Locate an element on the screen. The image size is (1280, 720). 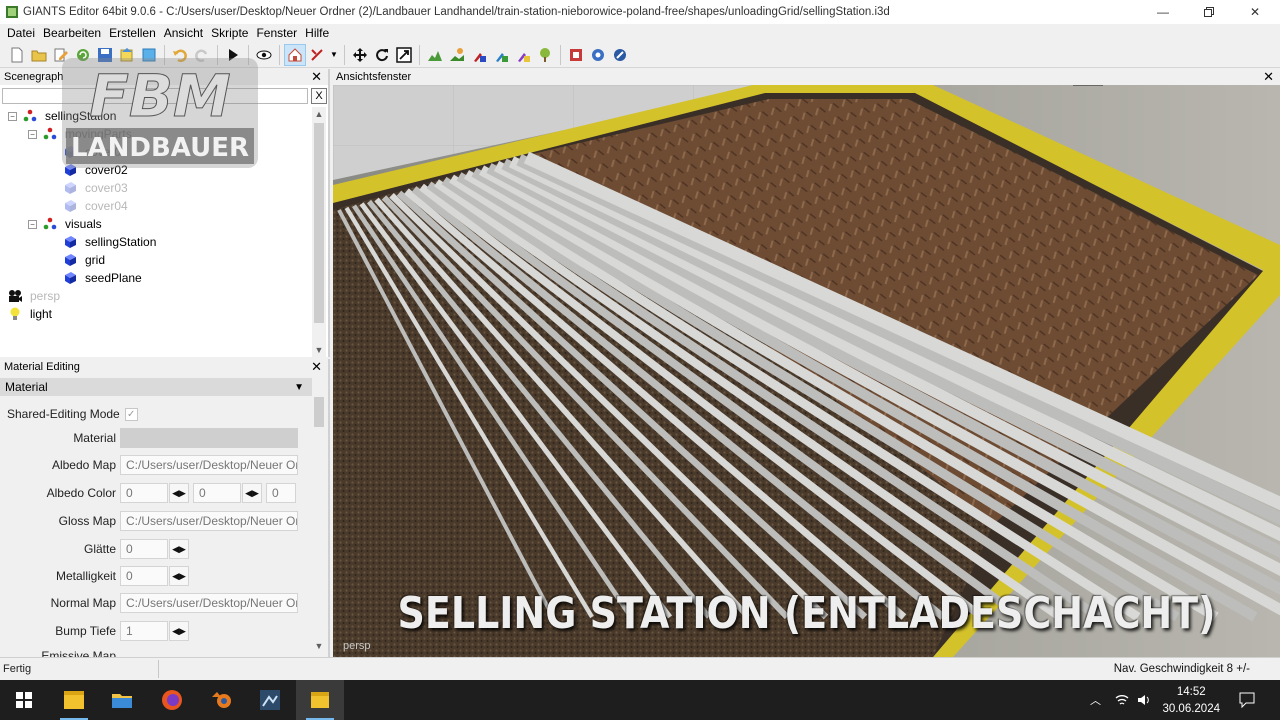
albedo-color-g-input: 0 is located at coordinates (217, 493).